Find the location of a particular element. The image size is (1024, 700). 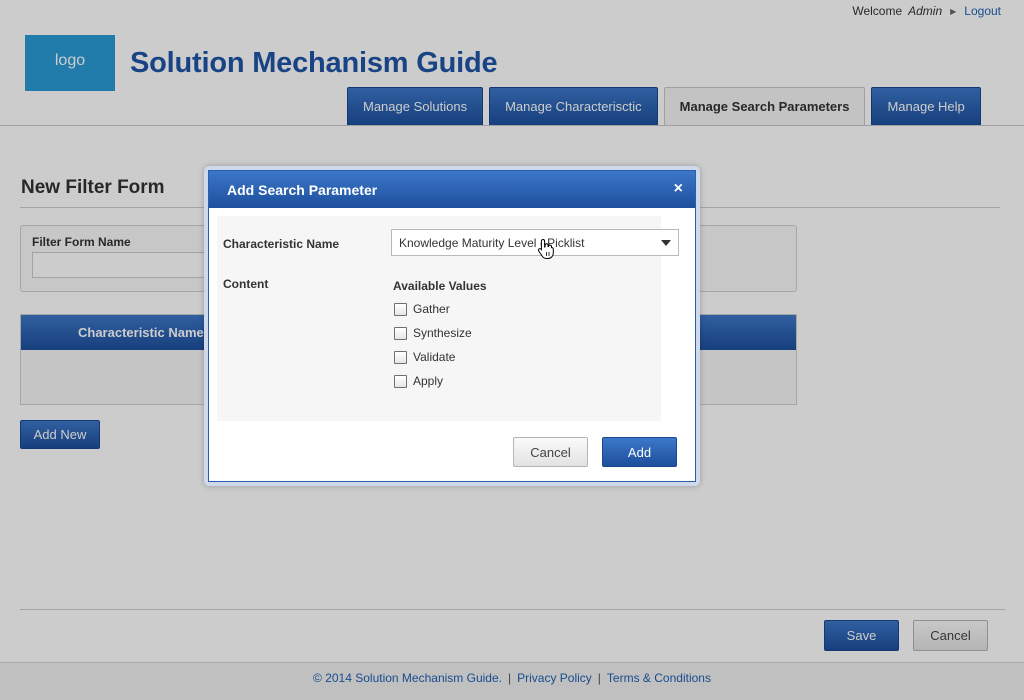

dialog-cancel-button: Cancel is located at coordinates (550, 452).